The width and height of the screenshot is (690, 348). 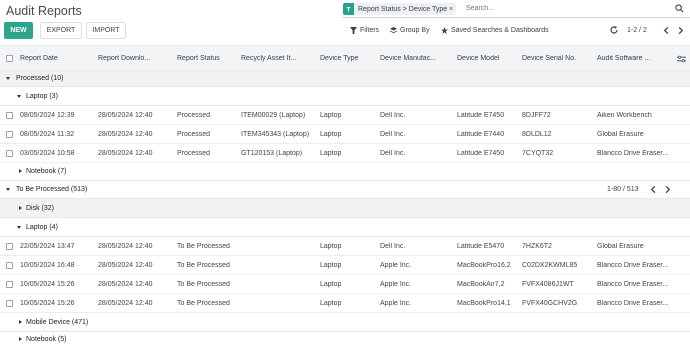 What do you see at coordinates (273, 115) in the screenshot?
I see `cell-recycly-asset: ITEM00029 (Laptop)` at bounding box center [273, 115].